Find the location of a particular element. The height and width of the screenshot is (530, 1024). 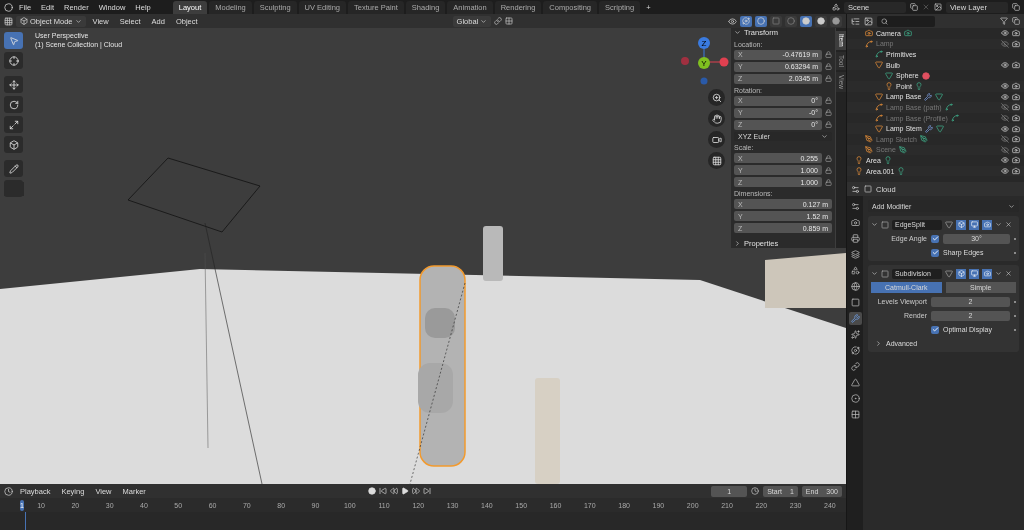

clock-icon is located at coordinates (755, 491).